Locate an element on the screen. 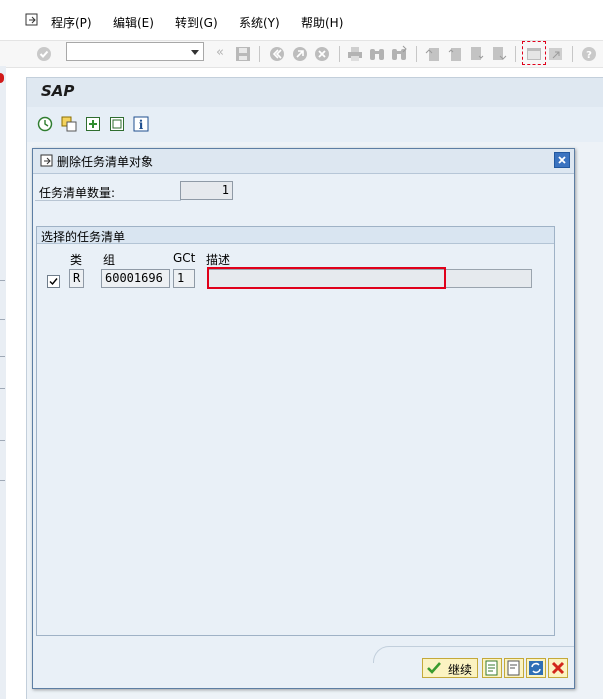 The height and width of the screenshot is (699, 603). print-icon is located at coordinates (355, 54).